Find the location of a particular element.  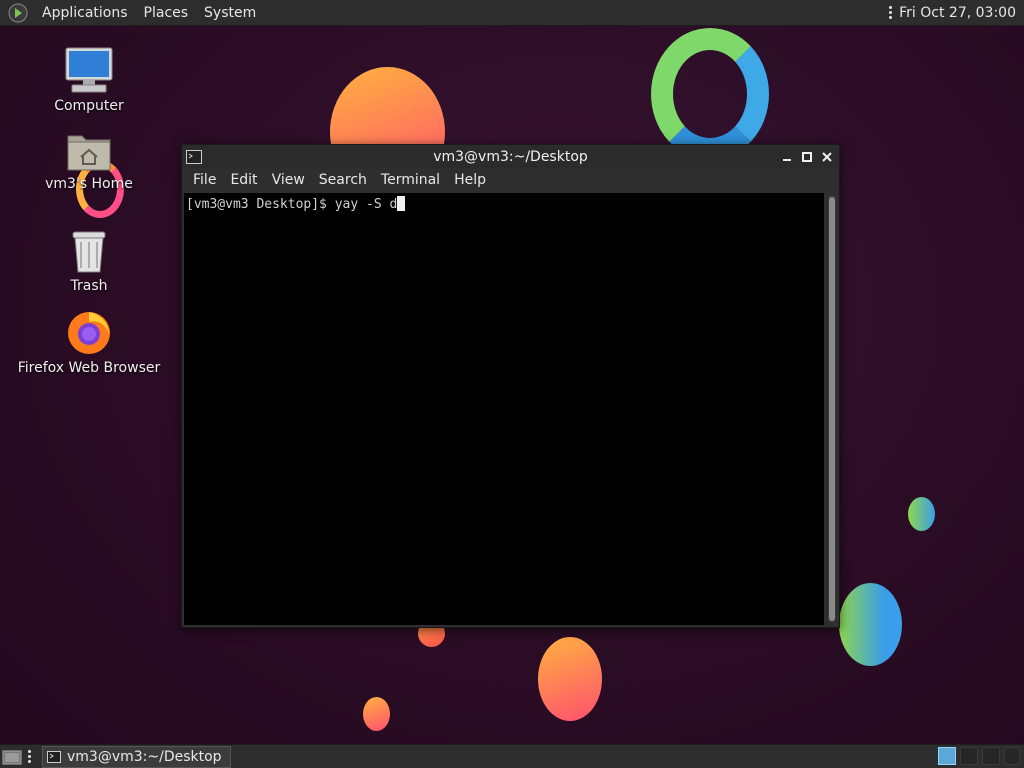

desktop-icon-home: vm3's Home is located at coordinates (89, 161).